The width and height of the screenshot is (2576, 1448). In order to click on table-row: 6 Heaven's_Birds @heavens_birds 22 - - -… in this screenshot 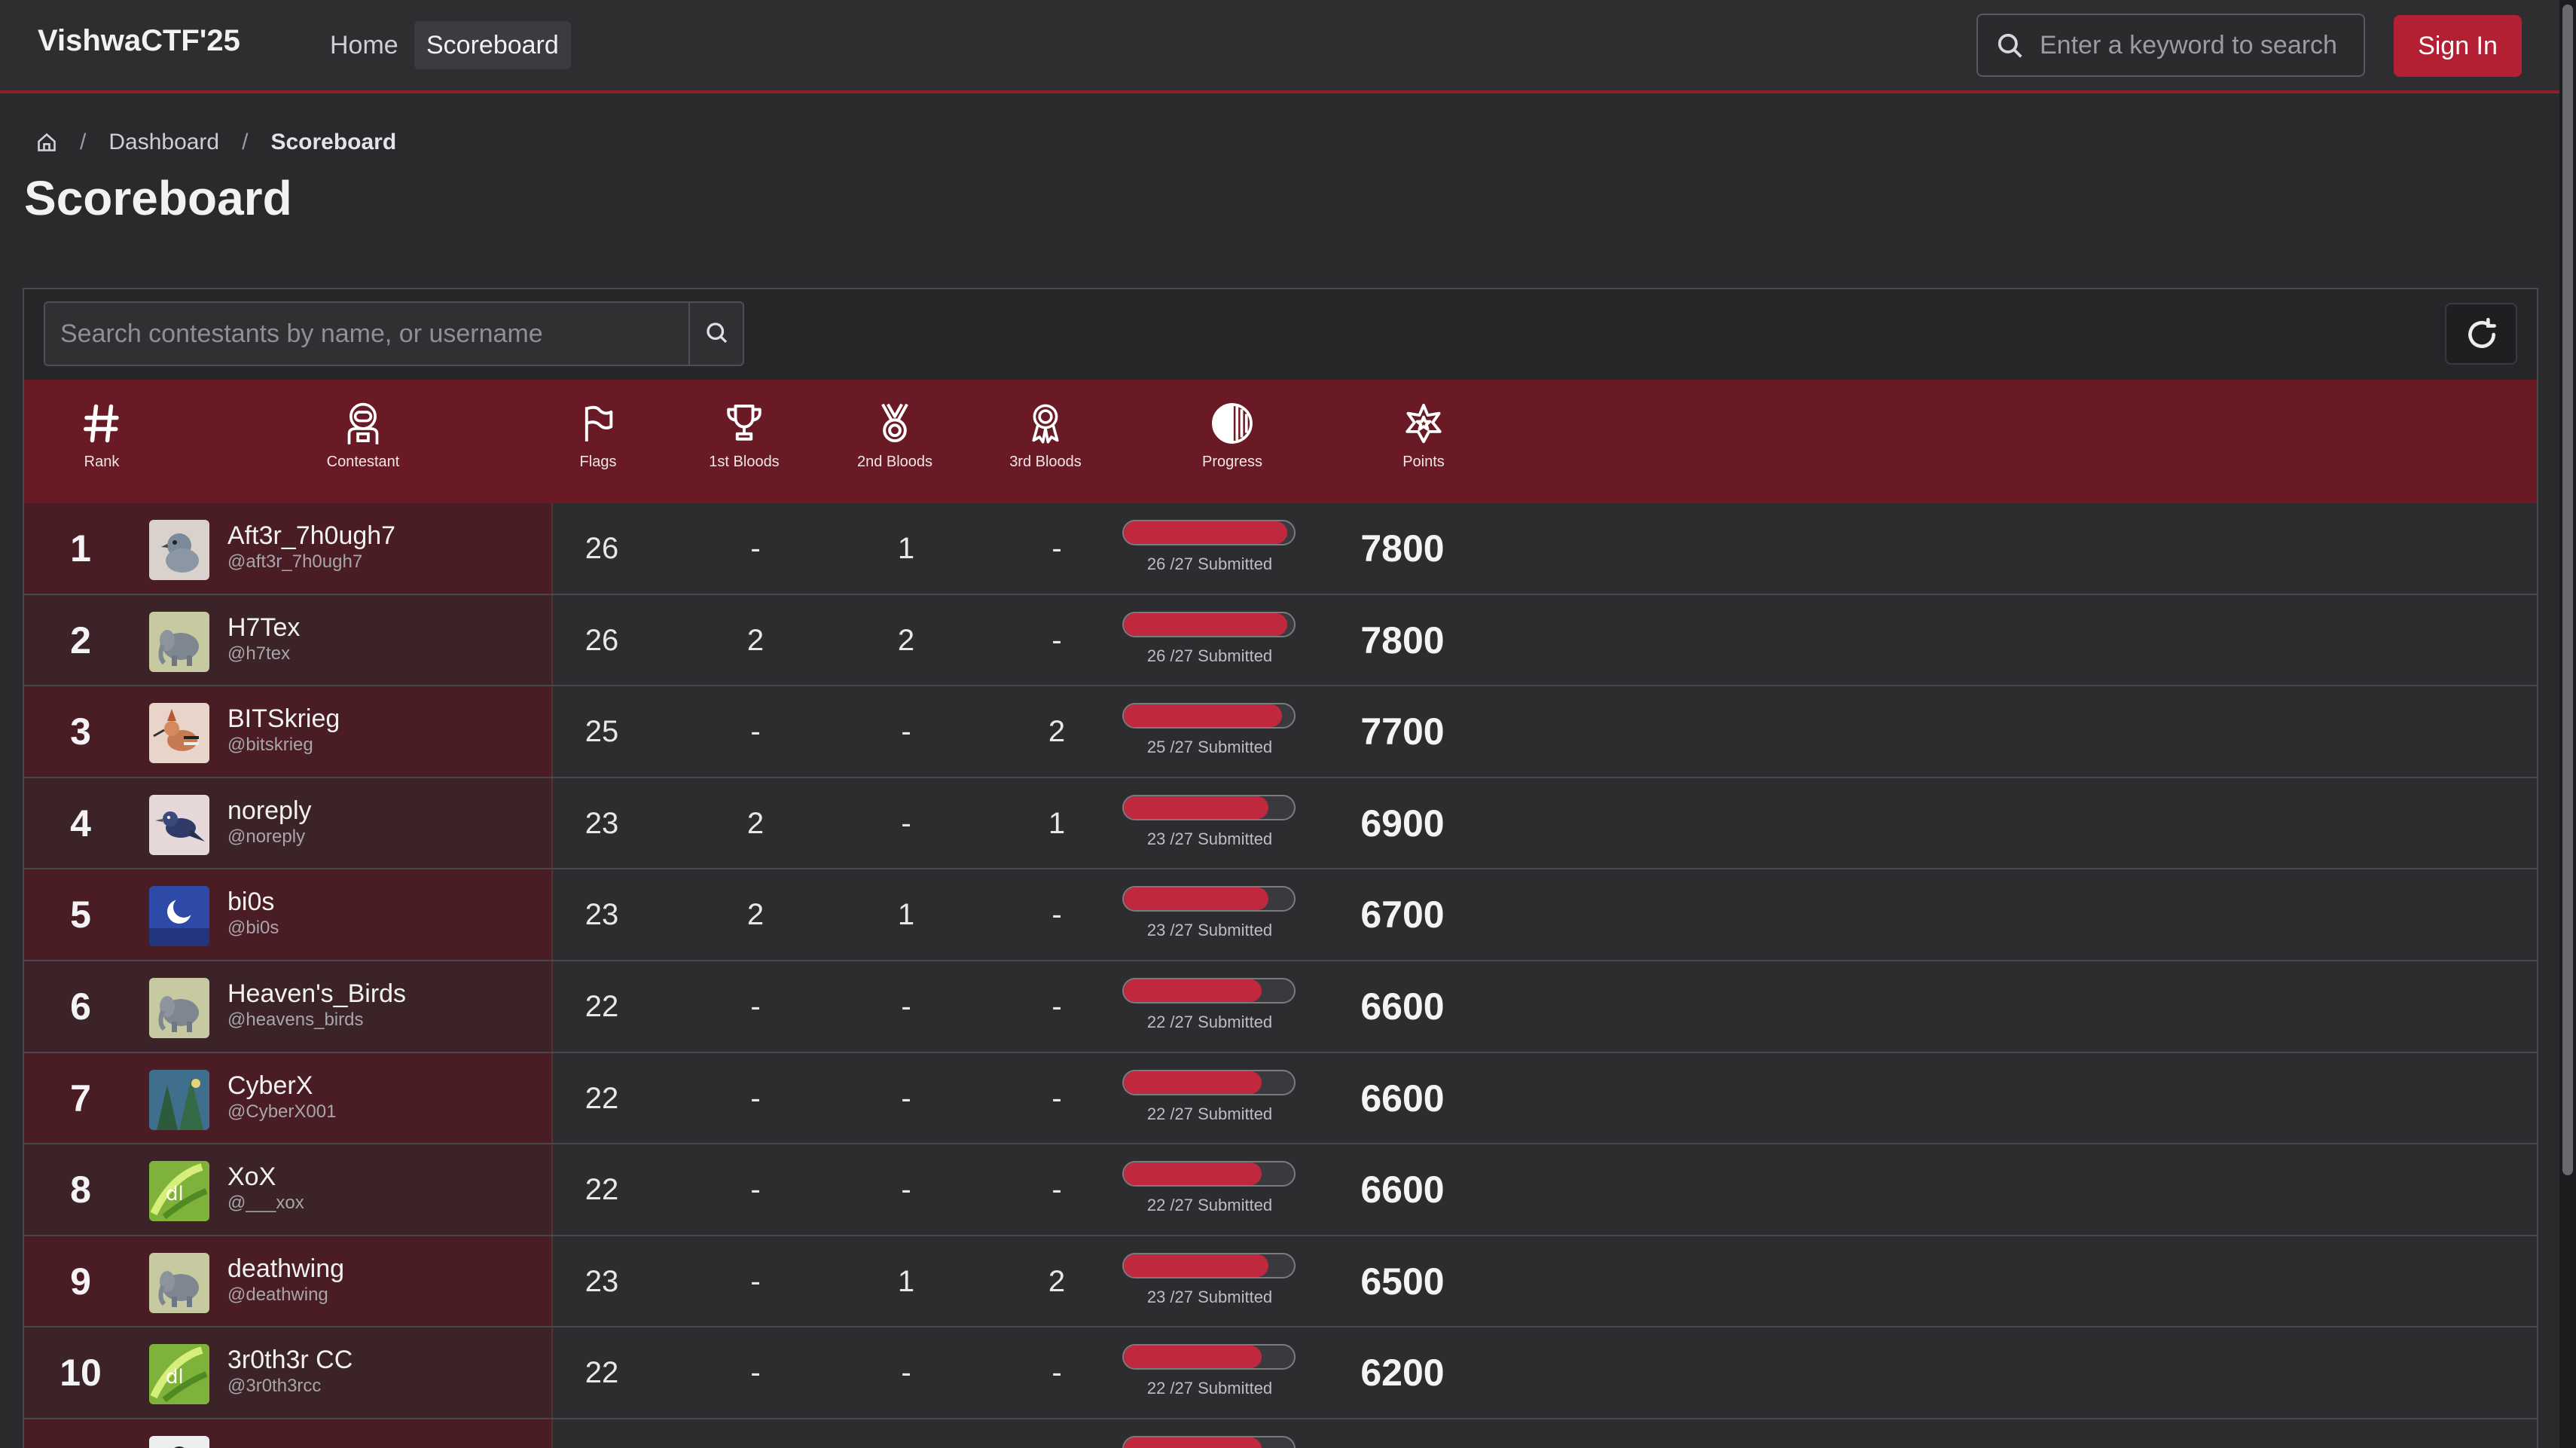, I will do `click(1280, 1007)`.